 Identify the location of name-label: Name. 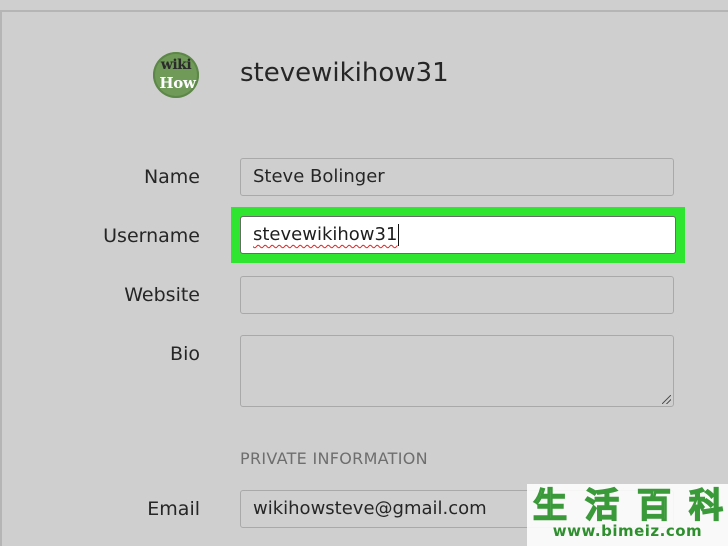
(171, 177).